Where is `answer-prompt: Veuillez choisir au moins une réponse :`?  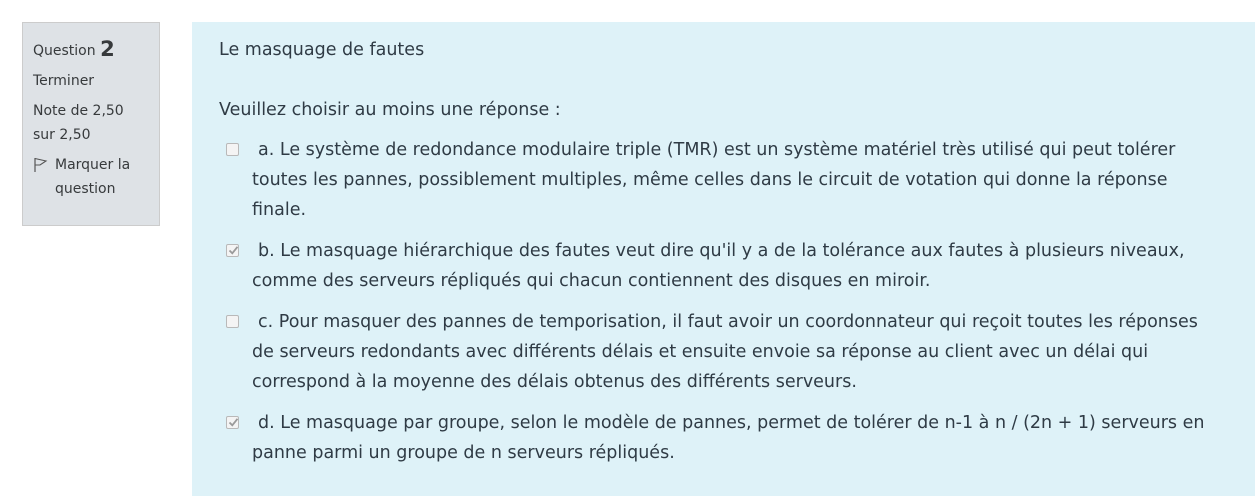
answer-prompt: Veuillez choisir au moins une réponse : is located at coordinates (390, 110).